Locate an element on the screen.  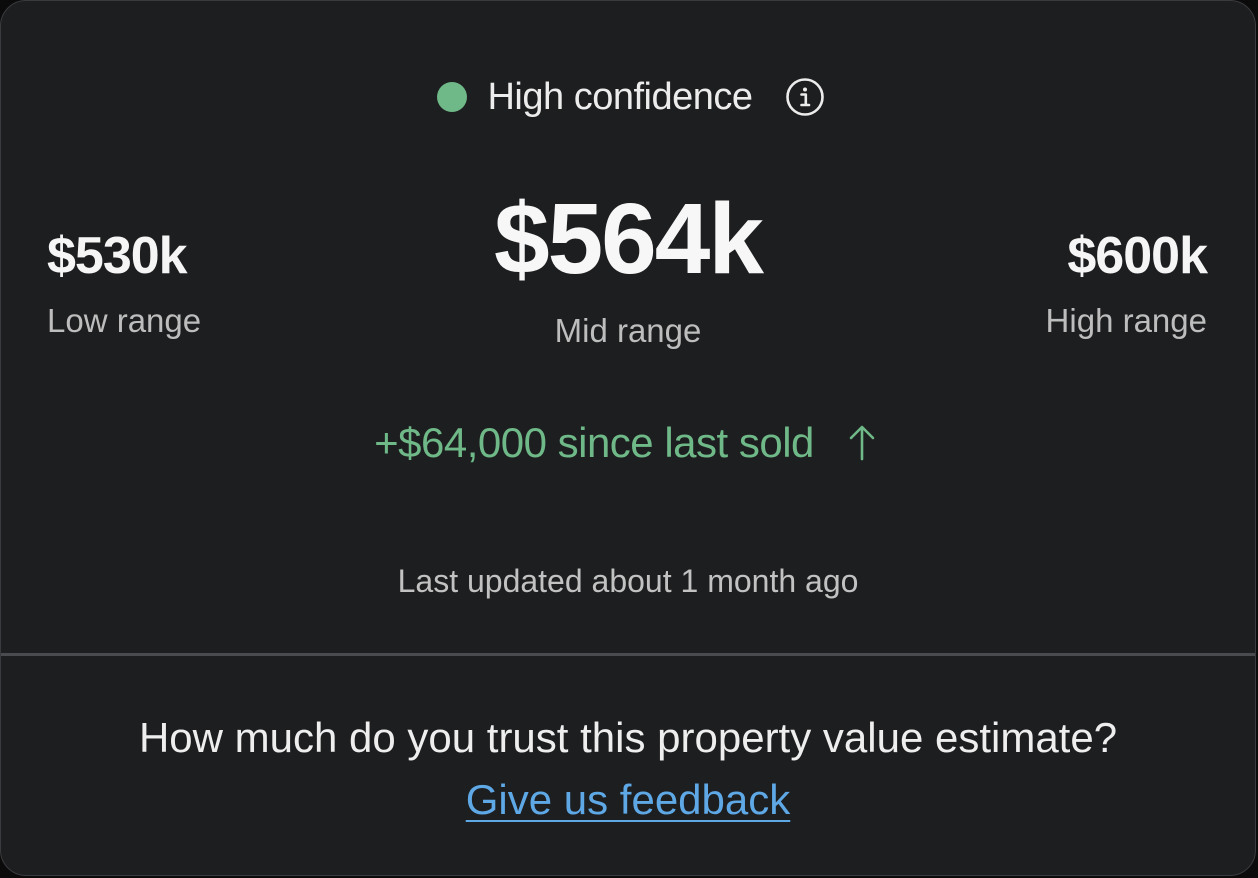
confidence-indicator: High confidence is located at coordinates (628, 97).